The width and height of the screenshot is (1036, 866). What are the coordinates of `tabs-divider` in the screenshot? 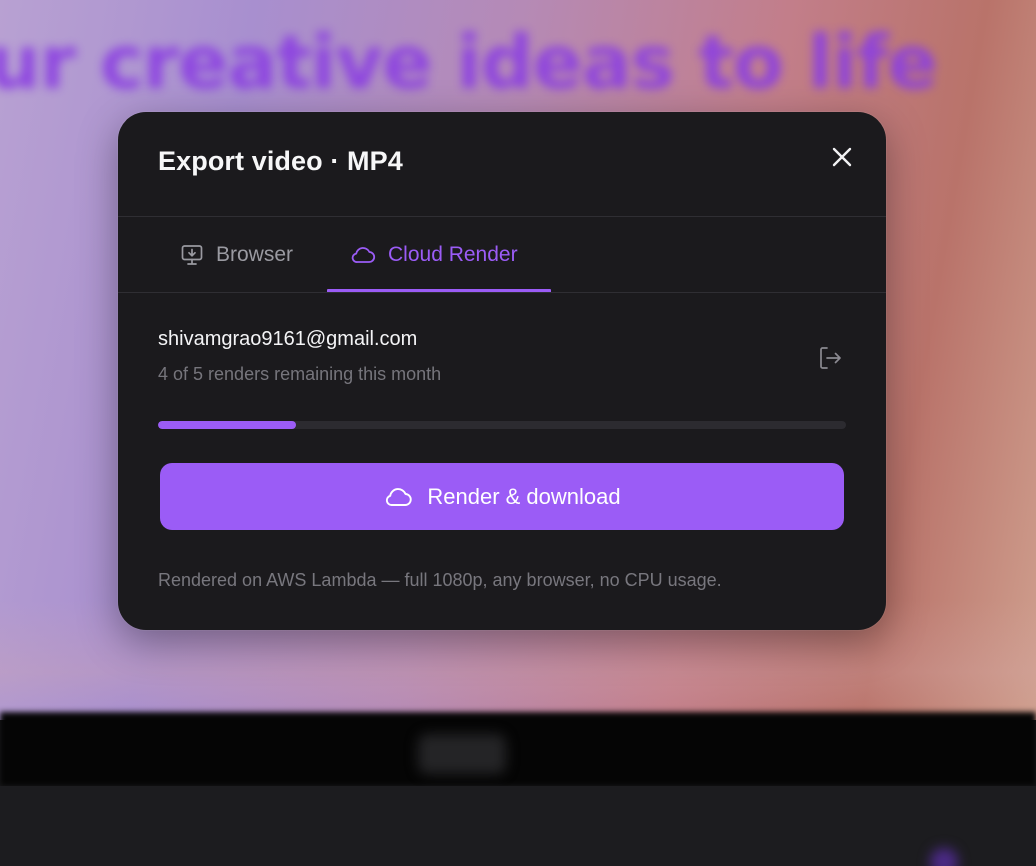 It's located at (502, 292).